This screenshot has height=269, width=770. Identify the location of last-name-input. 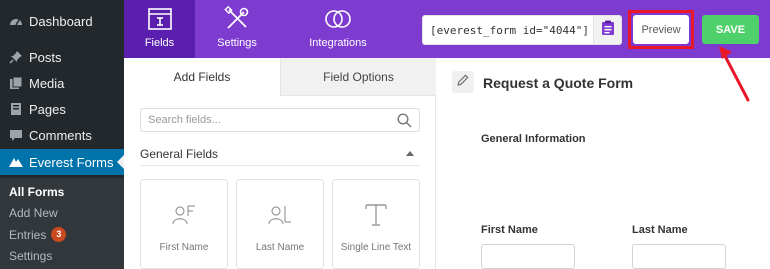
(679, 256).